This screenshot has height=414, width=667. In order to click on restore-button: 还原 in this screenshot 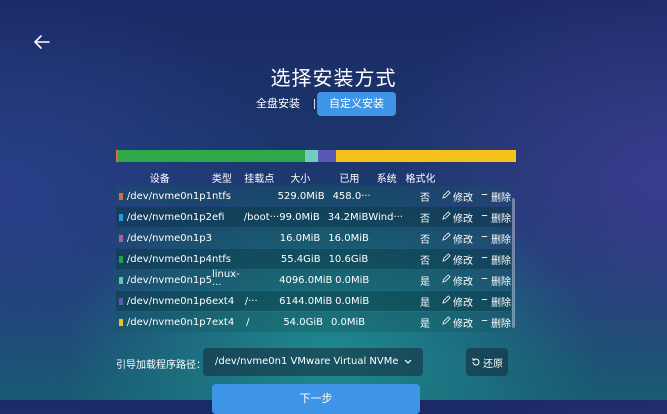, I will do `click(487, 362)`.